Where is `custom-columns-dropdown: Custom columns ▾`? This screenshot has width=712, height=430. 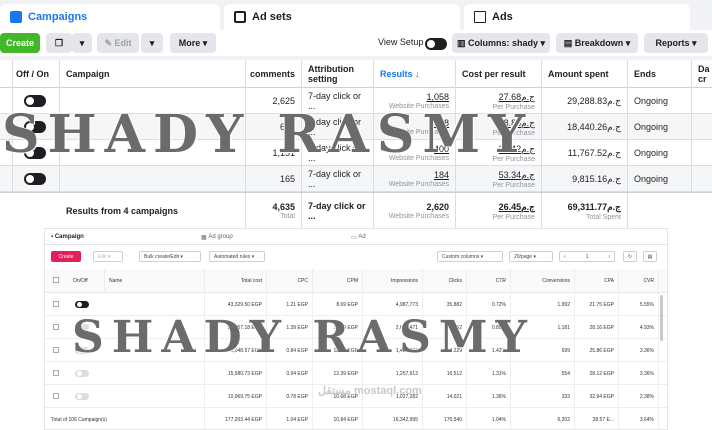
custom-columns-dropdown: Custom columns ▾ is located at coordinates (470, 256).